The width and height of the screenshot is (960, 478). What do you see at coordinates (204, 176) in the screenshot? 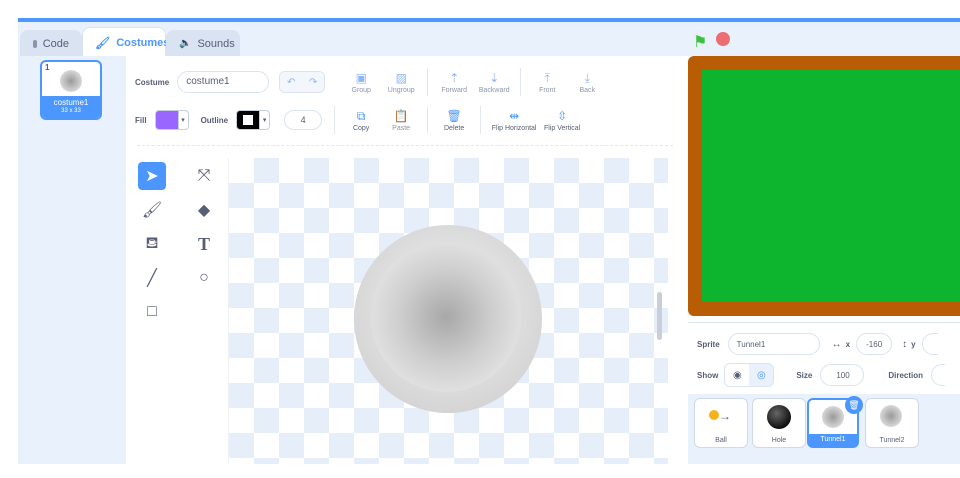
I see `reshape-tool: ⤧` at bounding box center [204, 176].